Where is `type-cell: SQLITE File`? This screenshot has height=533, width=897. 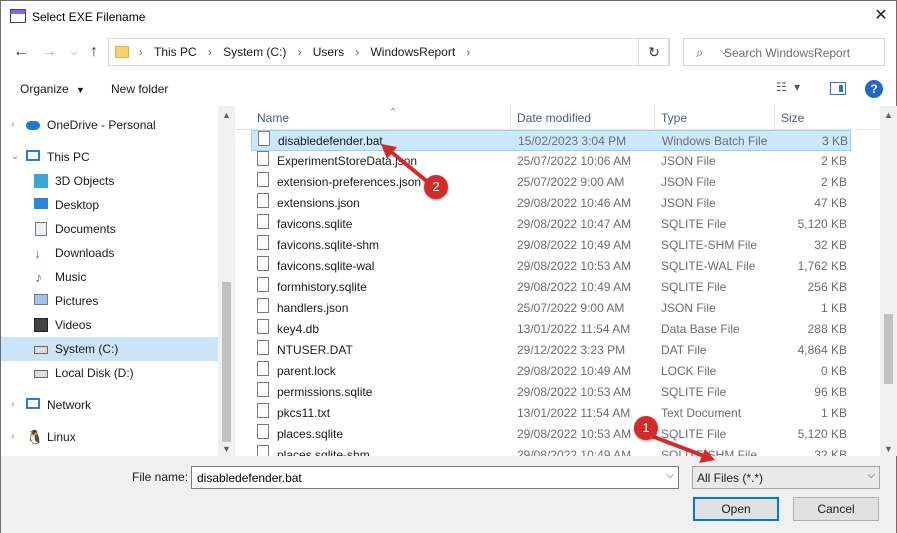 type-cell: SQLITE File is located at coordinates (694, 434).